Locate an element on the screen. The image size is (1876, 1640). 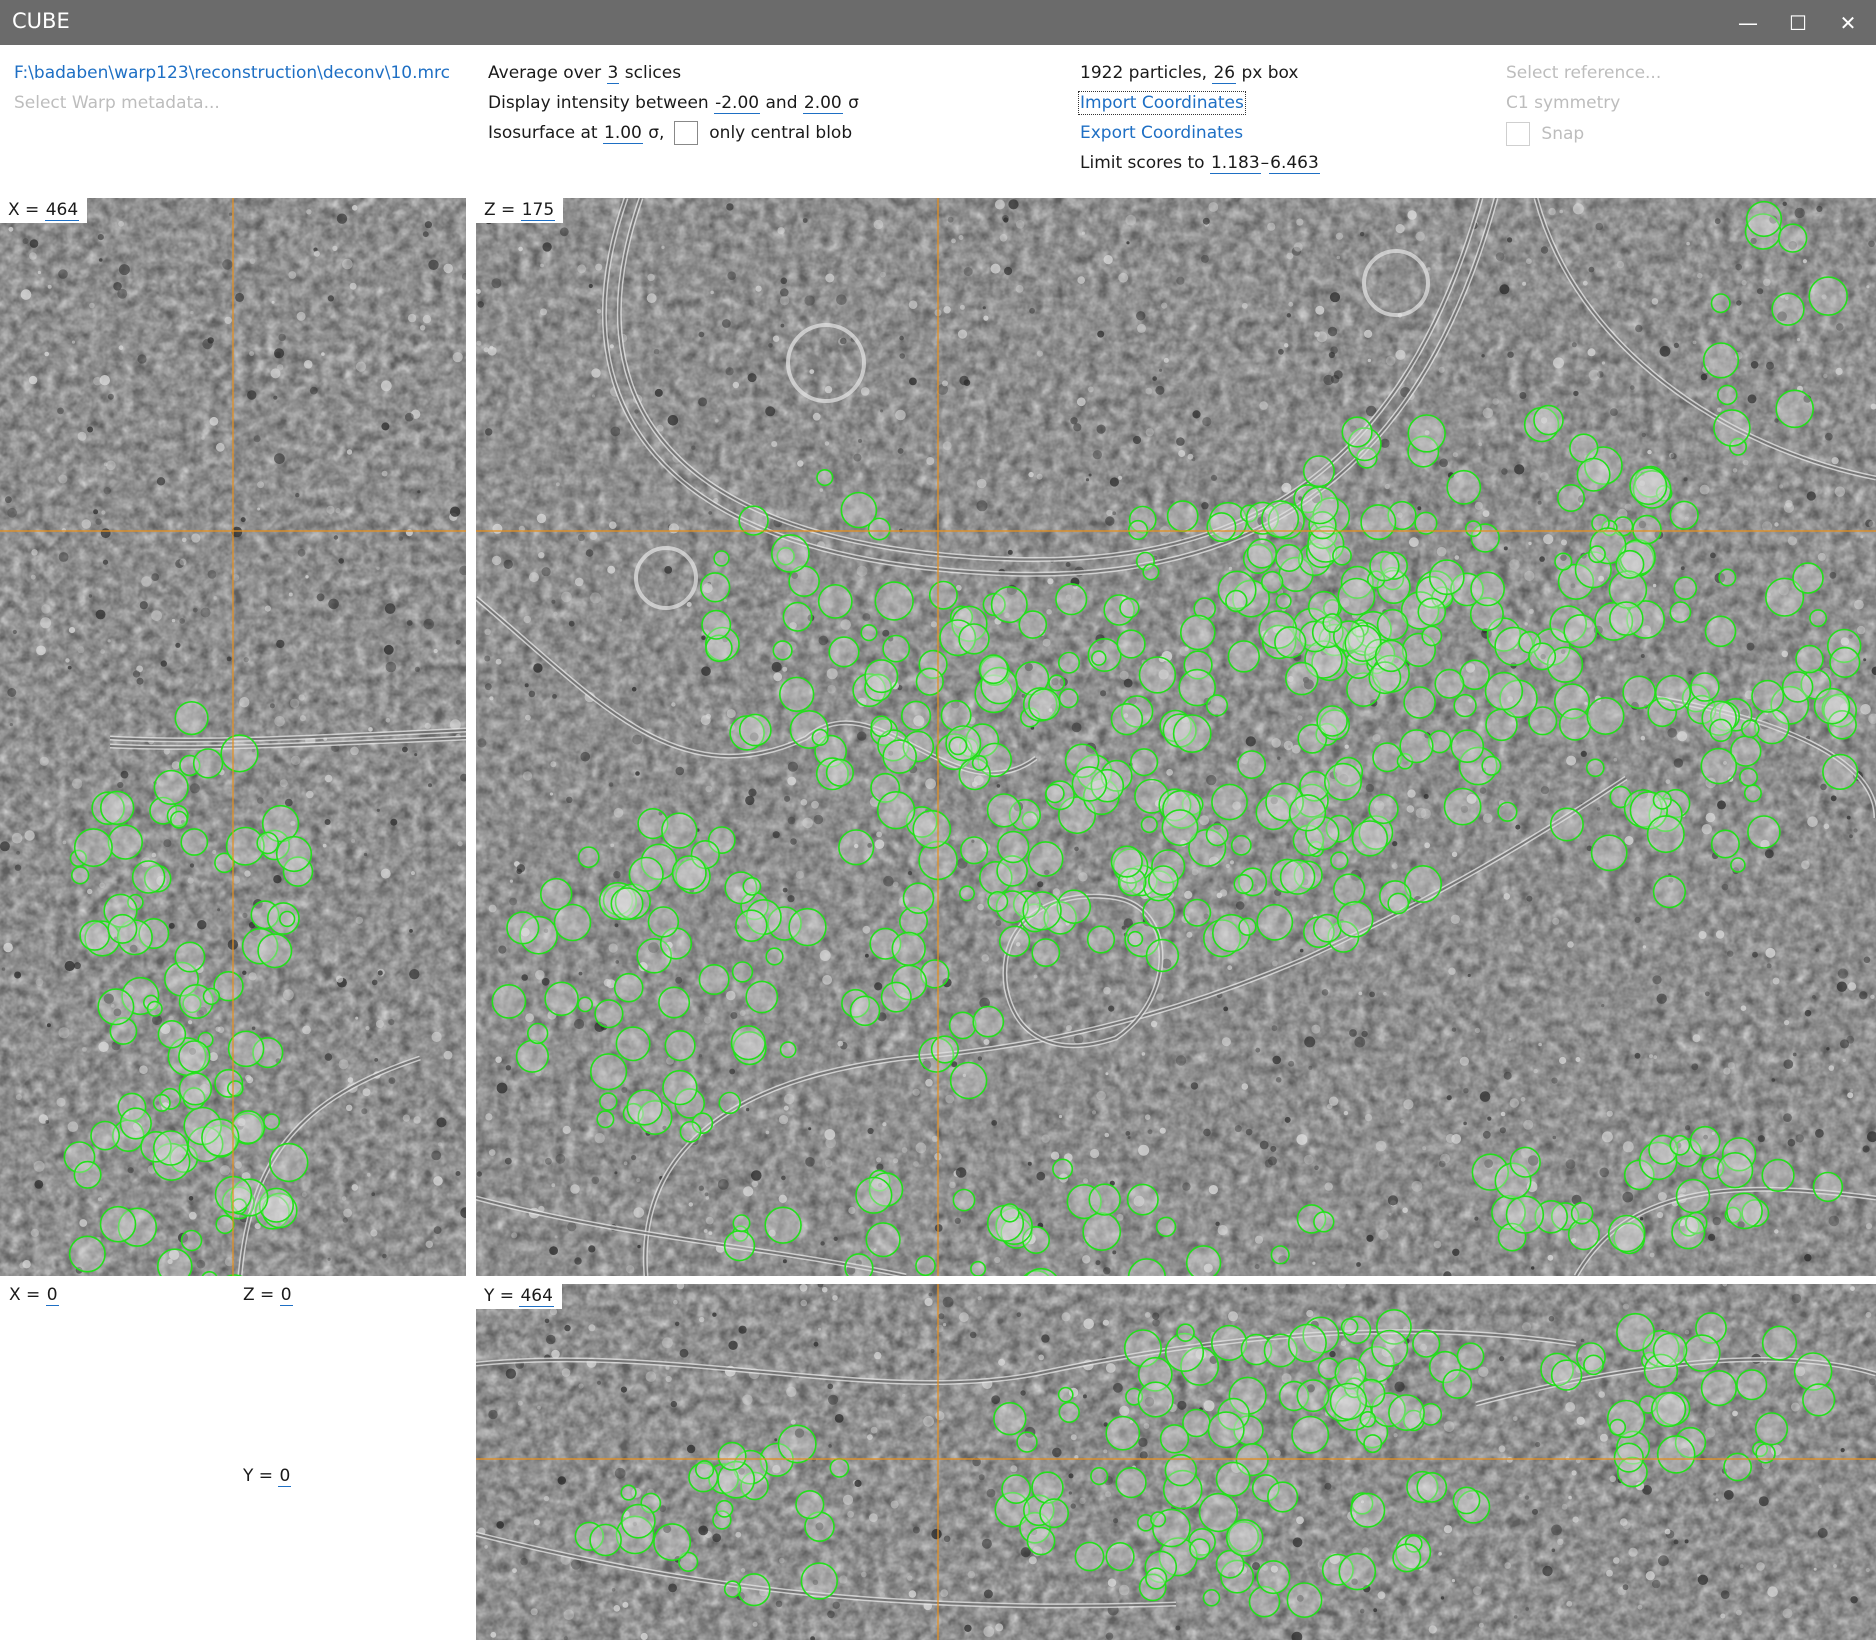
isosurface-unit-label: σ, is located at coordinates (656, 133).